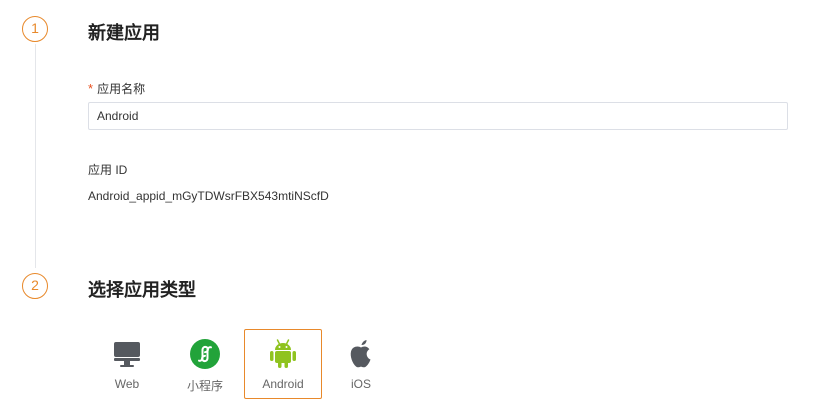  I want to click on app-type-ios: iOS, so click(361, 364).